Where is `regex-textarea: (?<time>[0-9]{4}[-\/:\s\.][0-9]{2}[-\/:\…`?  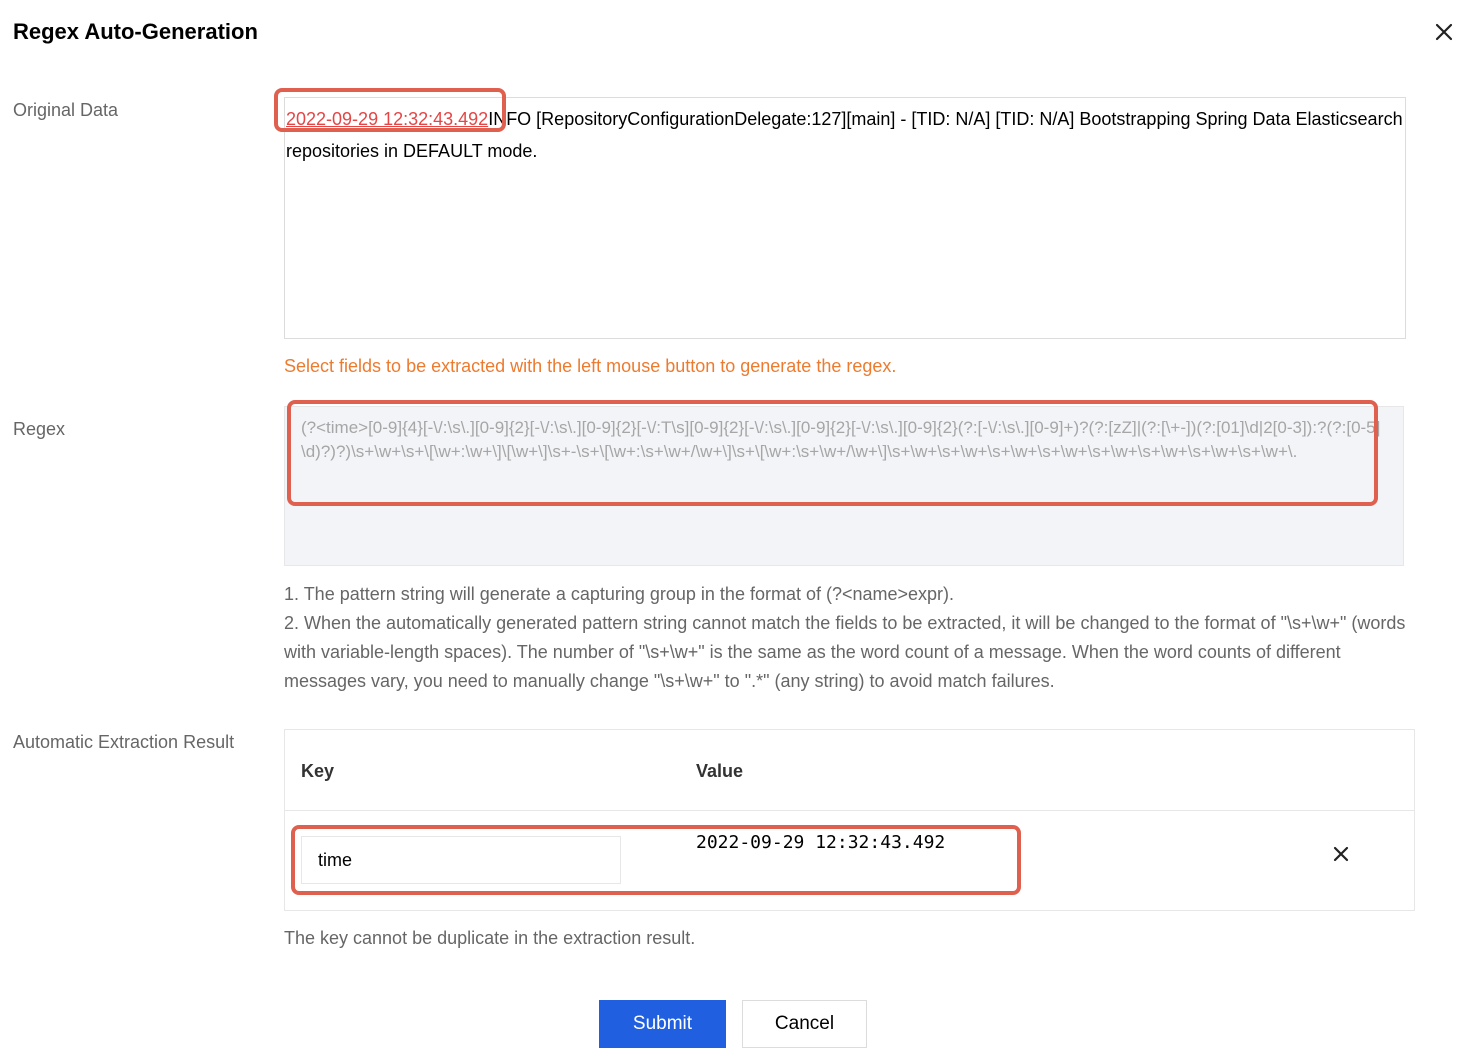 regex-textarea: (?<time>[0-9]{4}[-\/:\s\.][0-9]{2}[-\/:\… is located at coordinates (844, 486).